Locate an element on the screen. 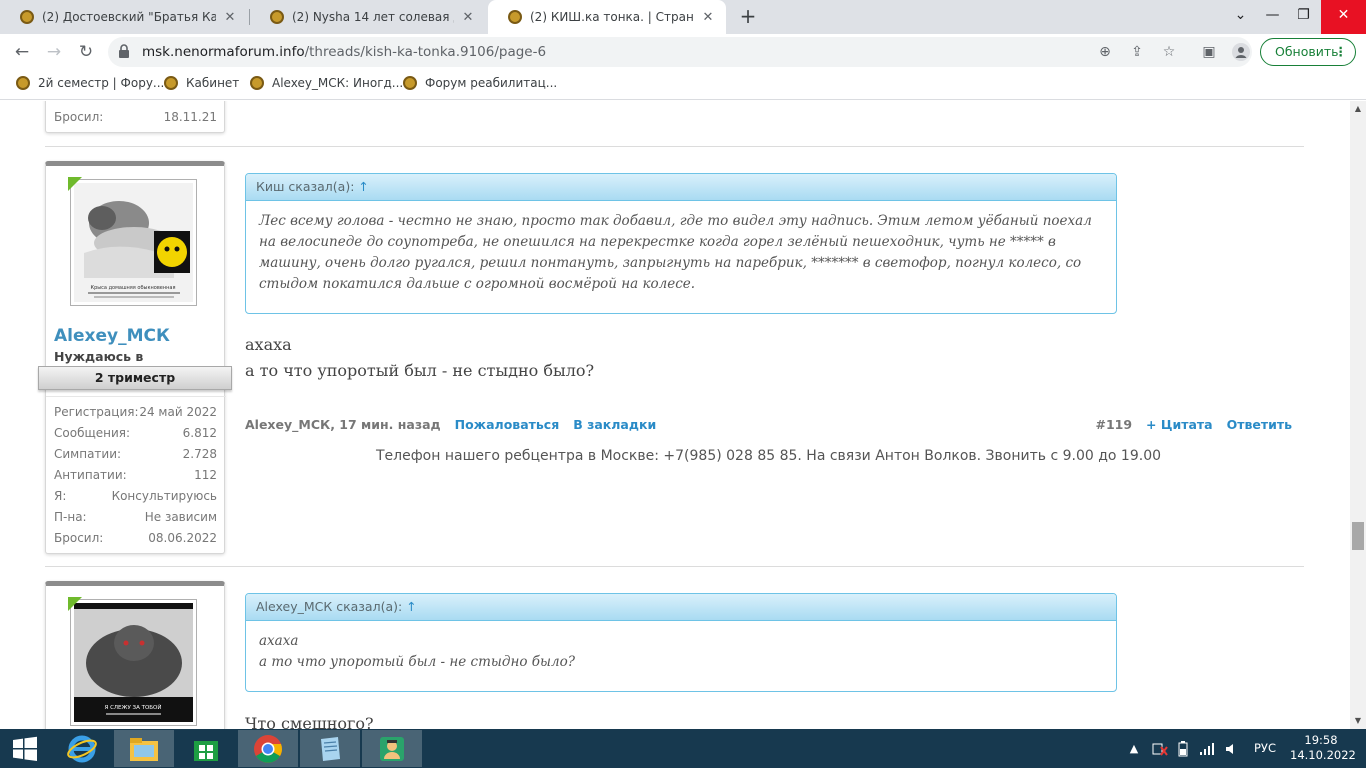 This screenshot has height=768, width=1366. stat-label: Бросил: is located at coordinates (79, 538).